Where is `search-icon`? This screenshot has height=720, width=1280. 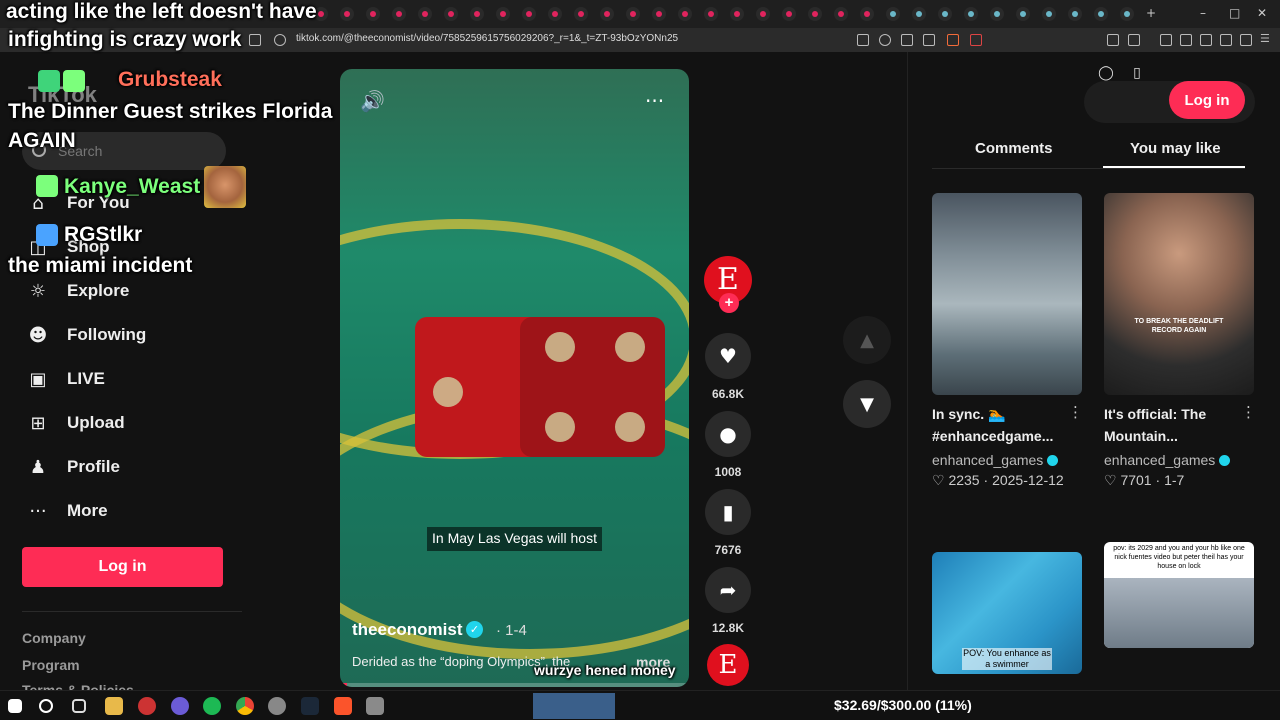
search-icon is located at coordinates (46, 706).